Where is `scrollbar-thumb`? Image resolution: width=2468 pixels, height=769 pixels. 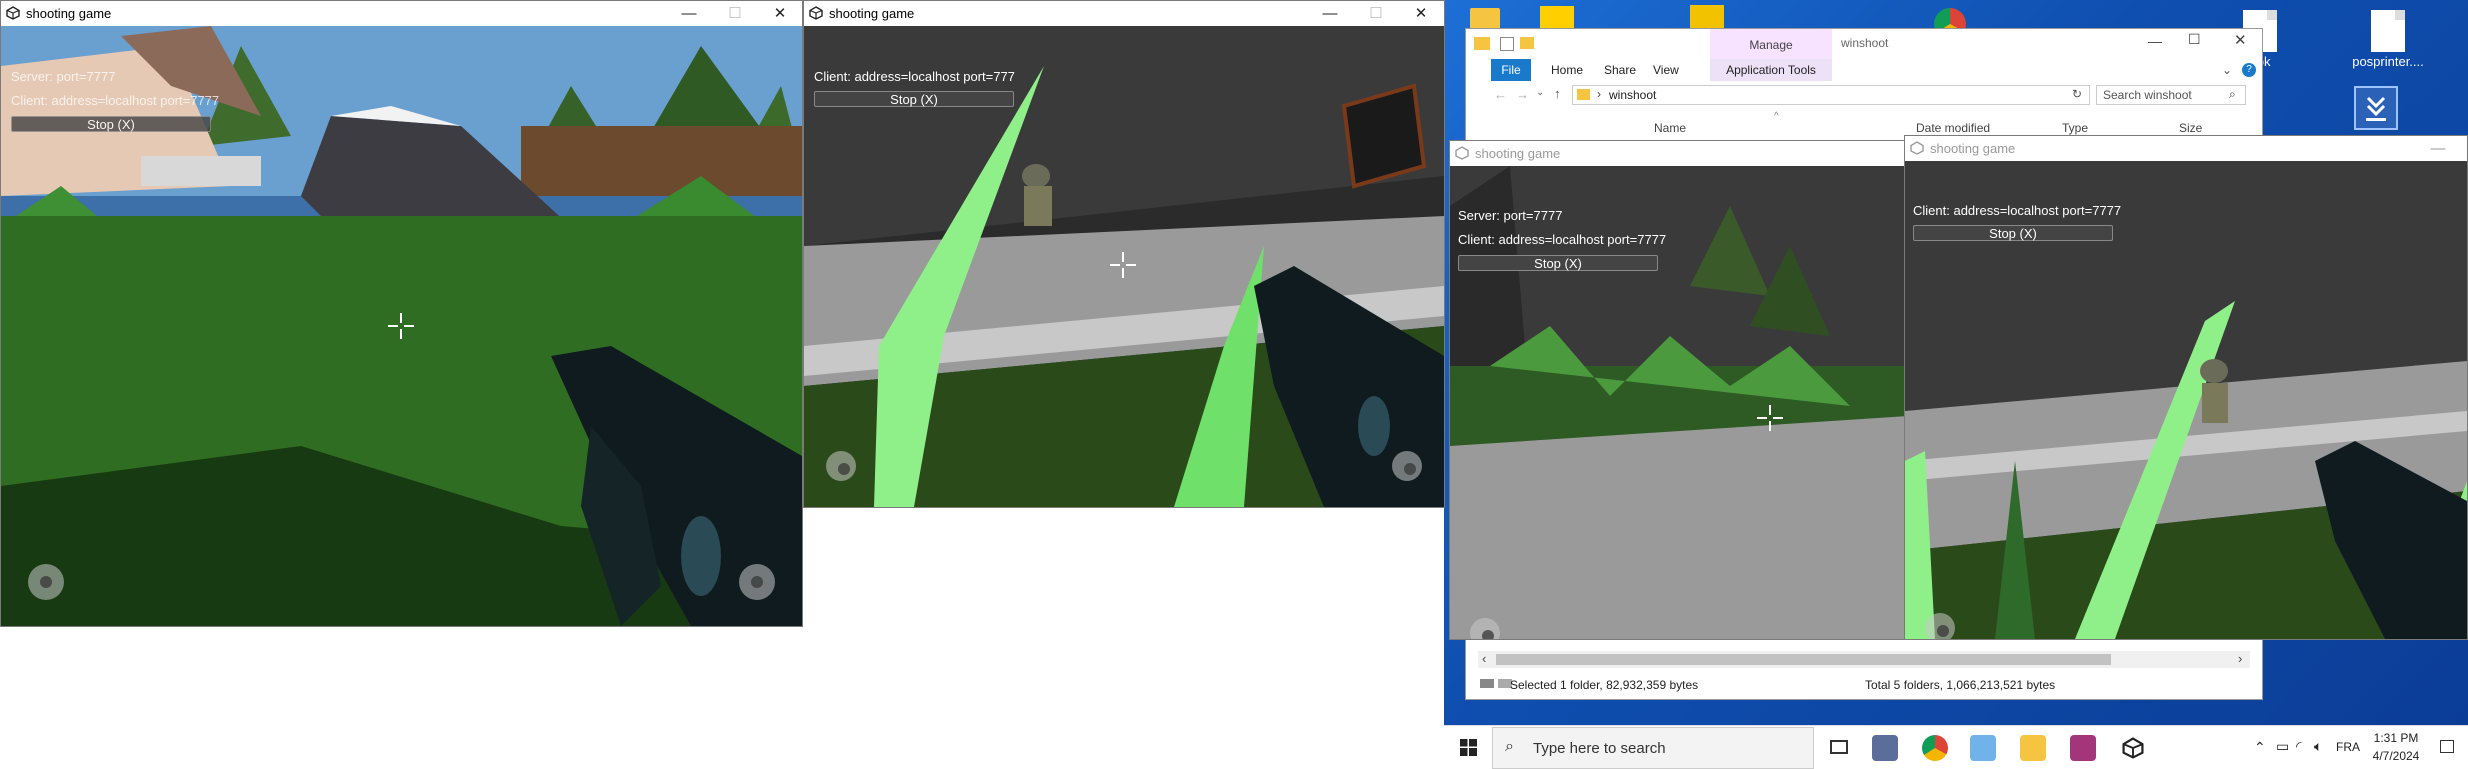 scrollbar-thumb is located at coordinates (1803, 659).